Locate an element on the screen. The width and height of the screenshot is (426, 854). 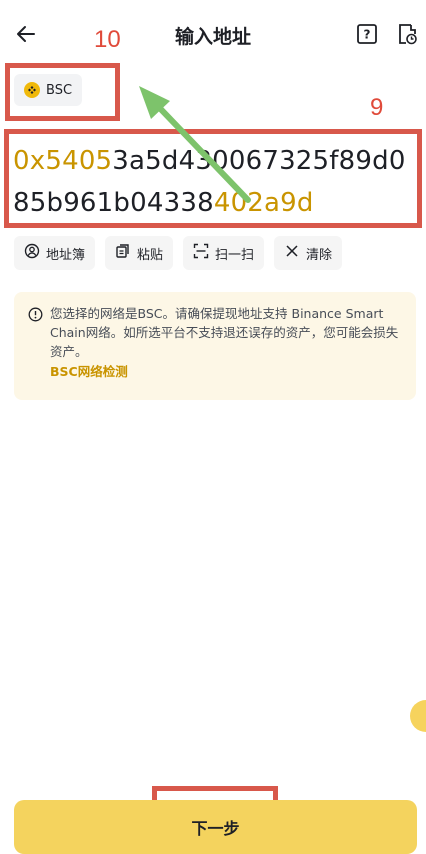
clear-label: 清除 is located at coordinates (319, 255).